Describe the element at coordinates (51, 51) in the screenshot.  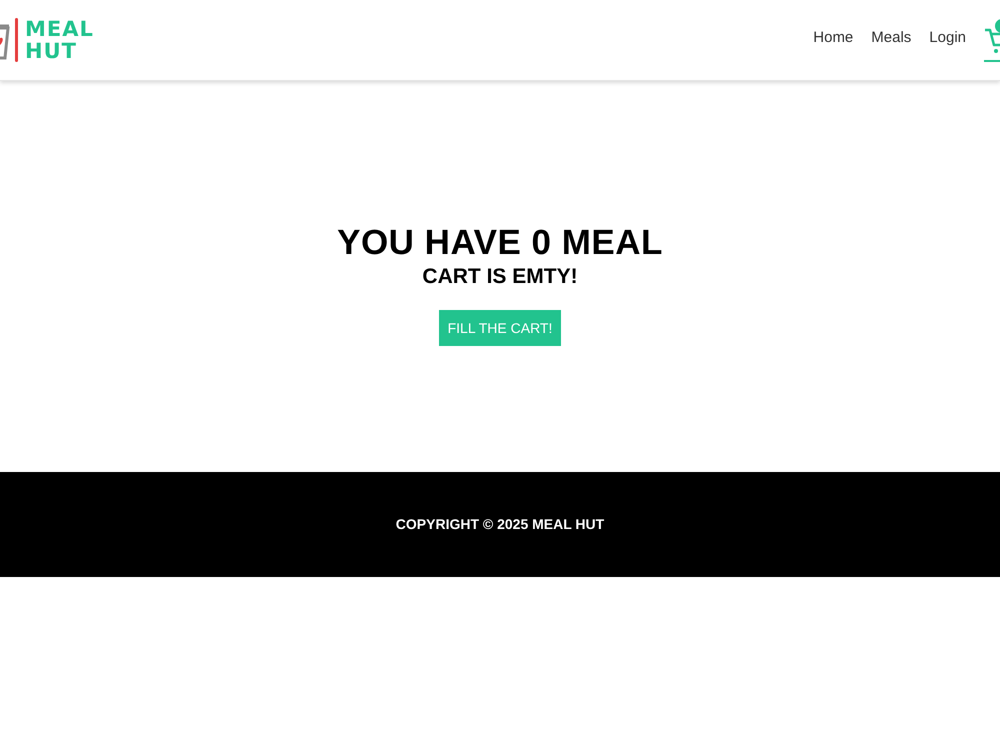
I see `logo-text: HUT` at that location.